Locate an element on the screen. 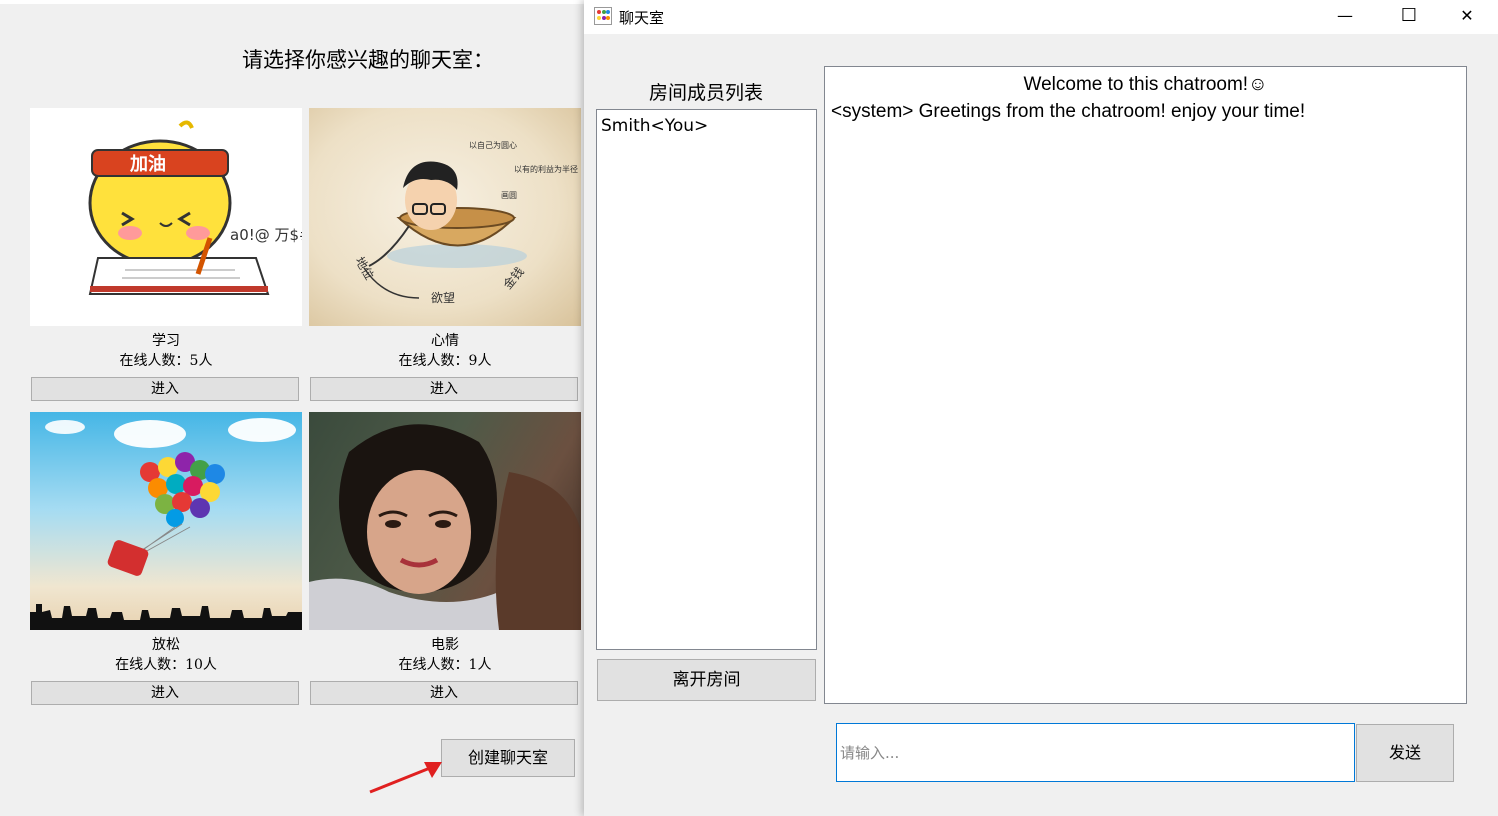 The width and height of the screenshot is (1498, 816). room-online-count: 在线人数：9人 is located at coordinates (445, 361).